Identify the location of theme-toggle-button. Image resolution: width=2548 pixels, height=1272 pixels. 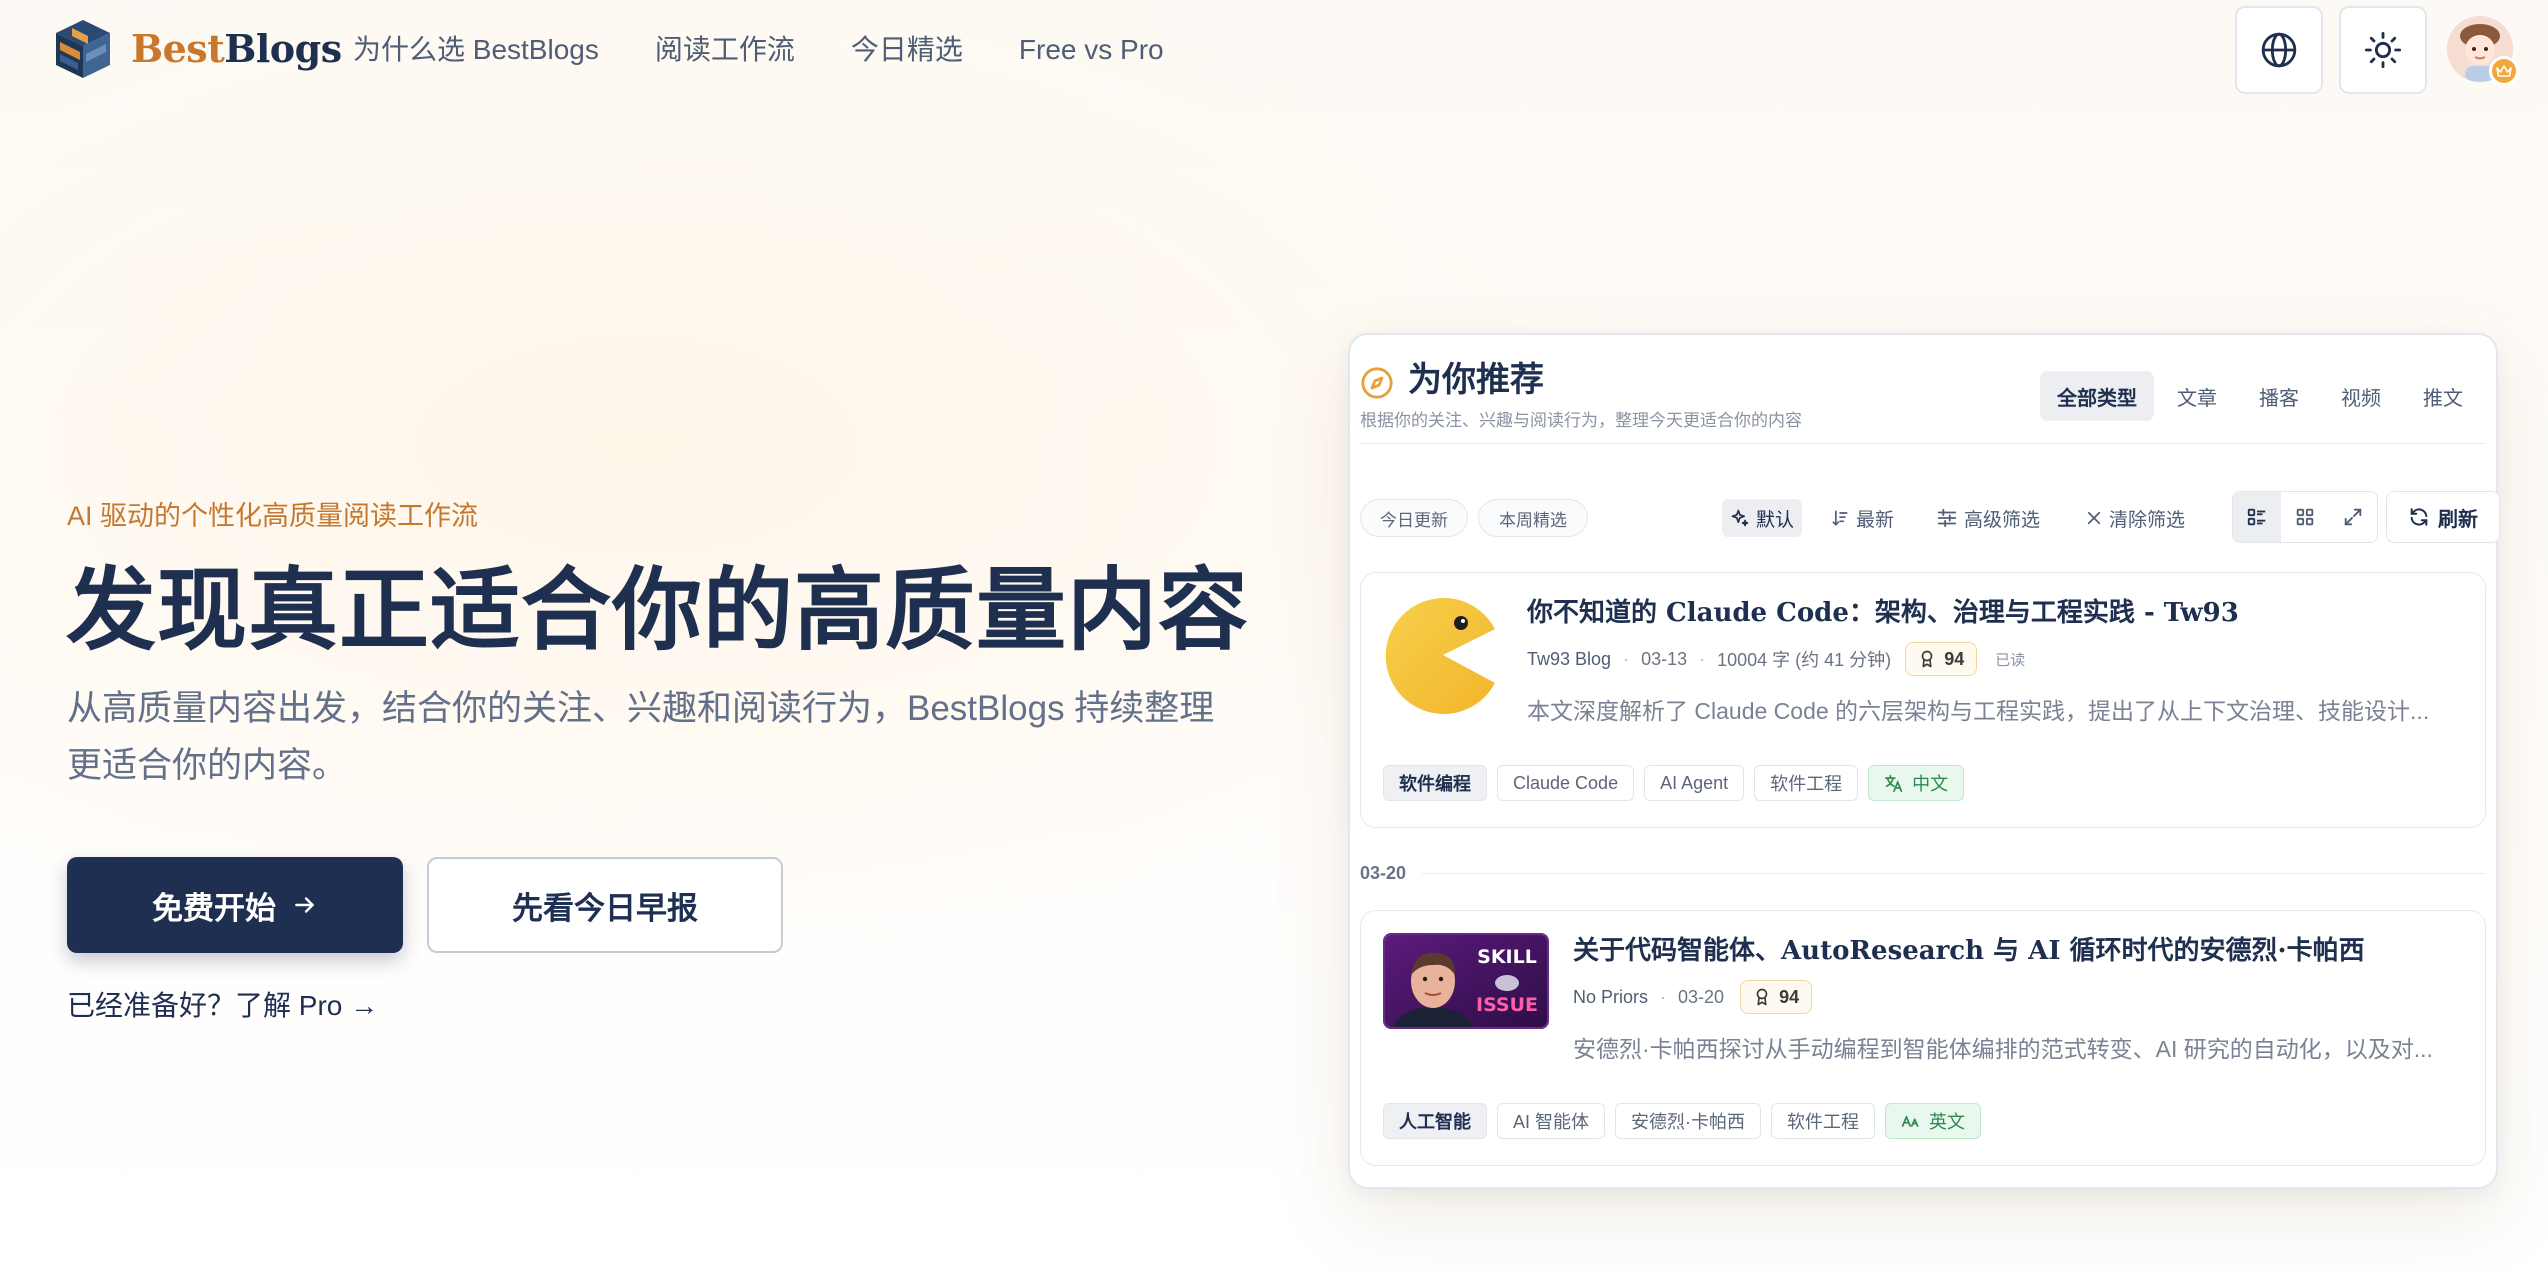
(2383, 50).